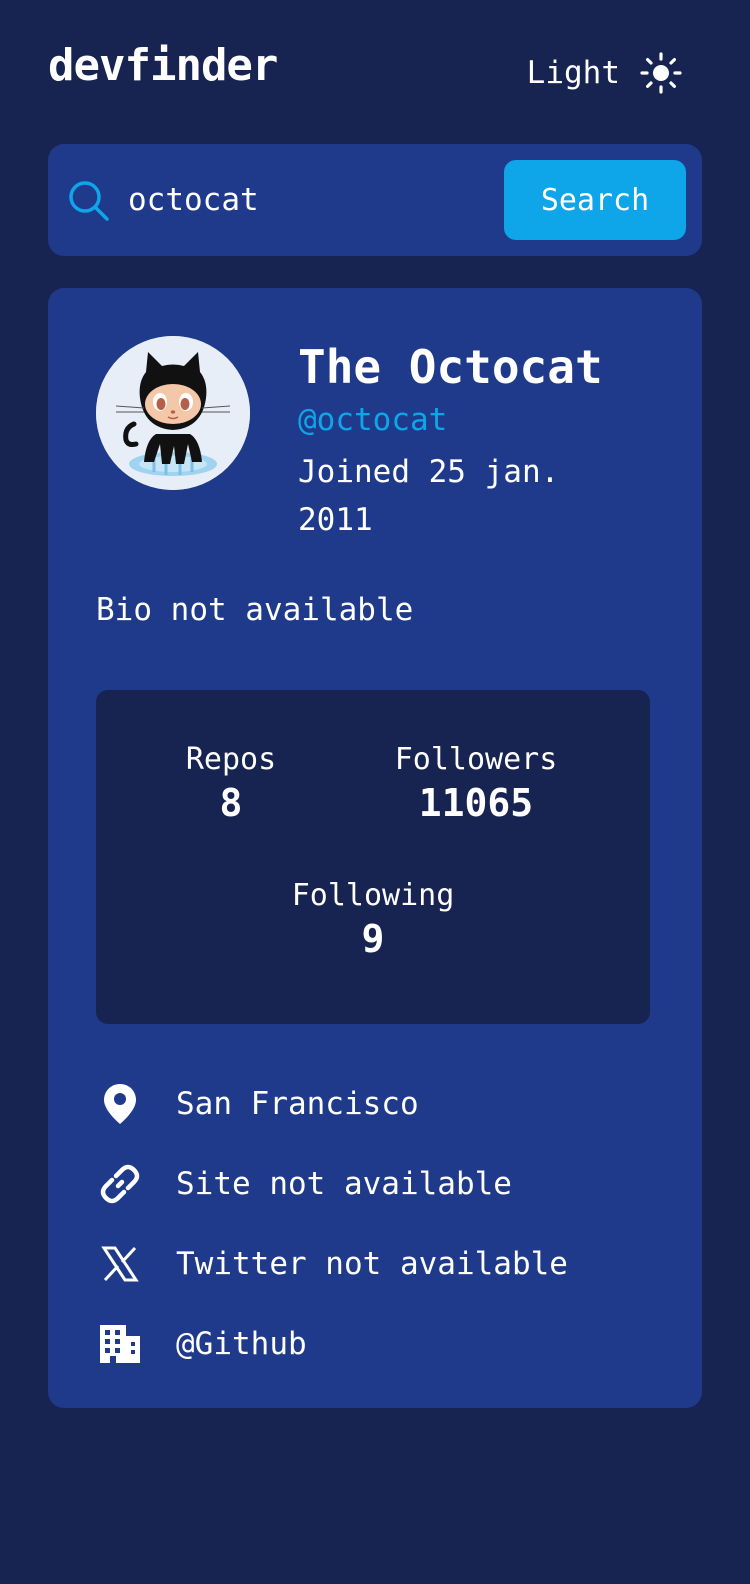 The image size is (750, 1584). What do you see at coordinates (595, 200) in the screenshot?
I see `search-button: Search` at bounding box center [595, 200].